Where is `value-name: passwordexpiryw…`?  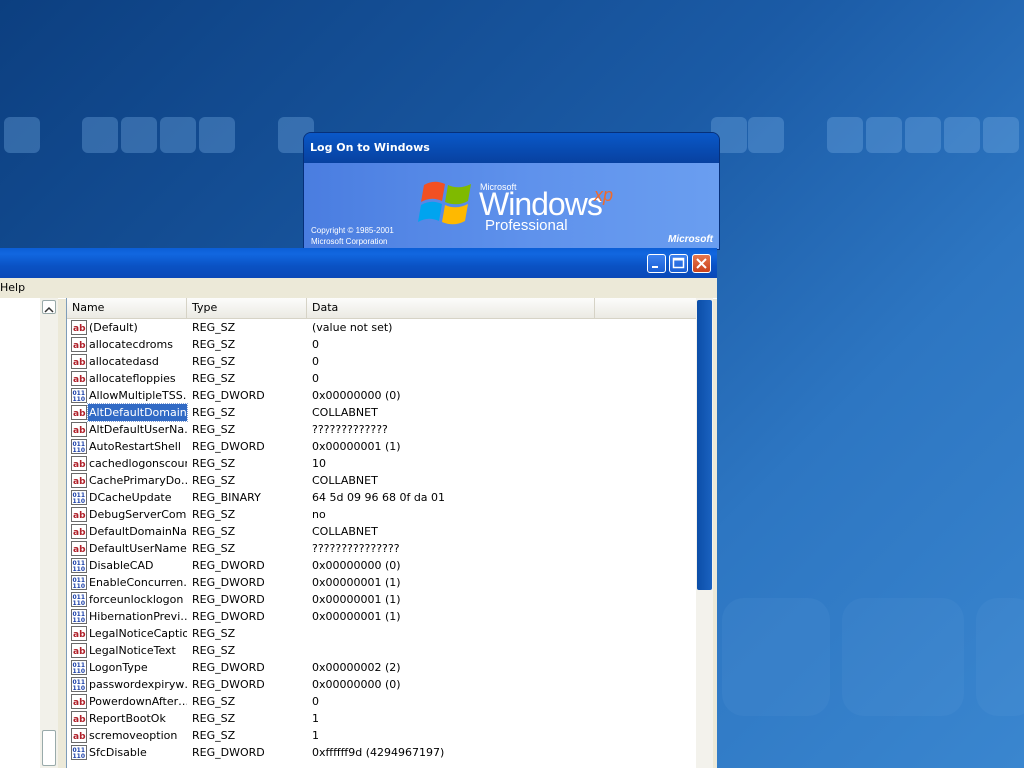 value-name: passwordexpiryw… is located at coordinates (138, 684).